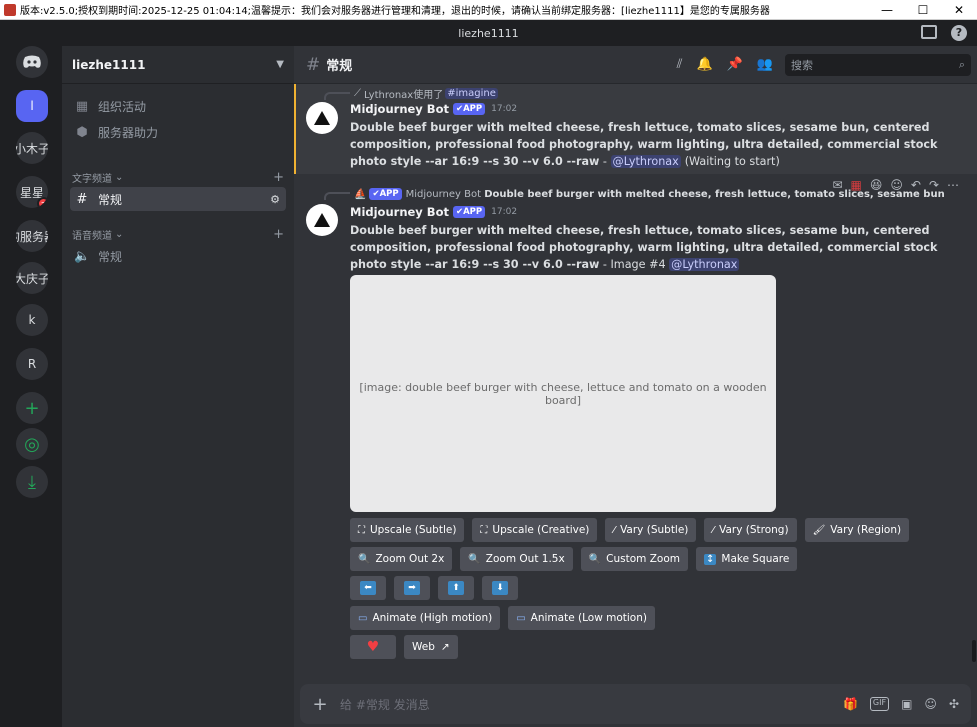  What do you see at coordinates (178, 106) in the screenshot?
I see `sidebar-item-events: ▦ 组织活动` at bounding box center [178, 106].